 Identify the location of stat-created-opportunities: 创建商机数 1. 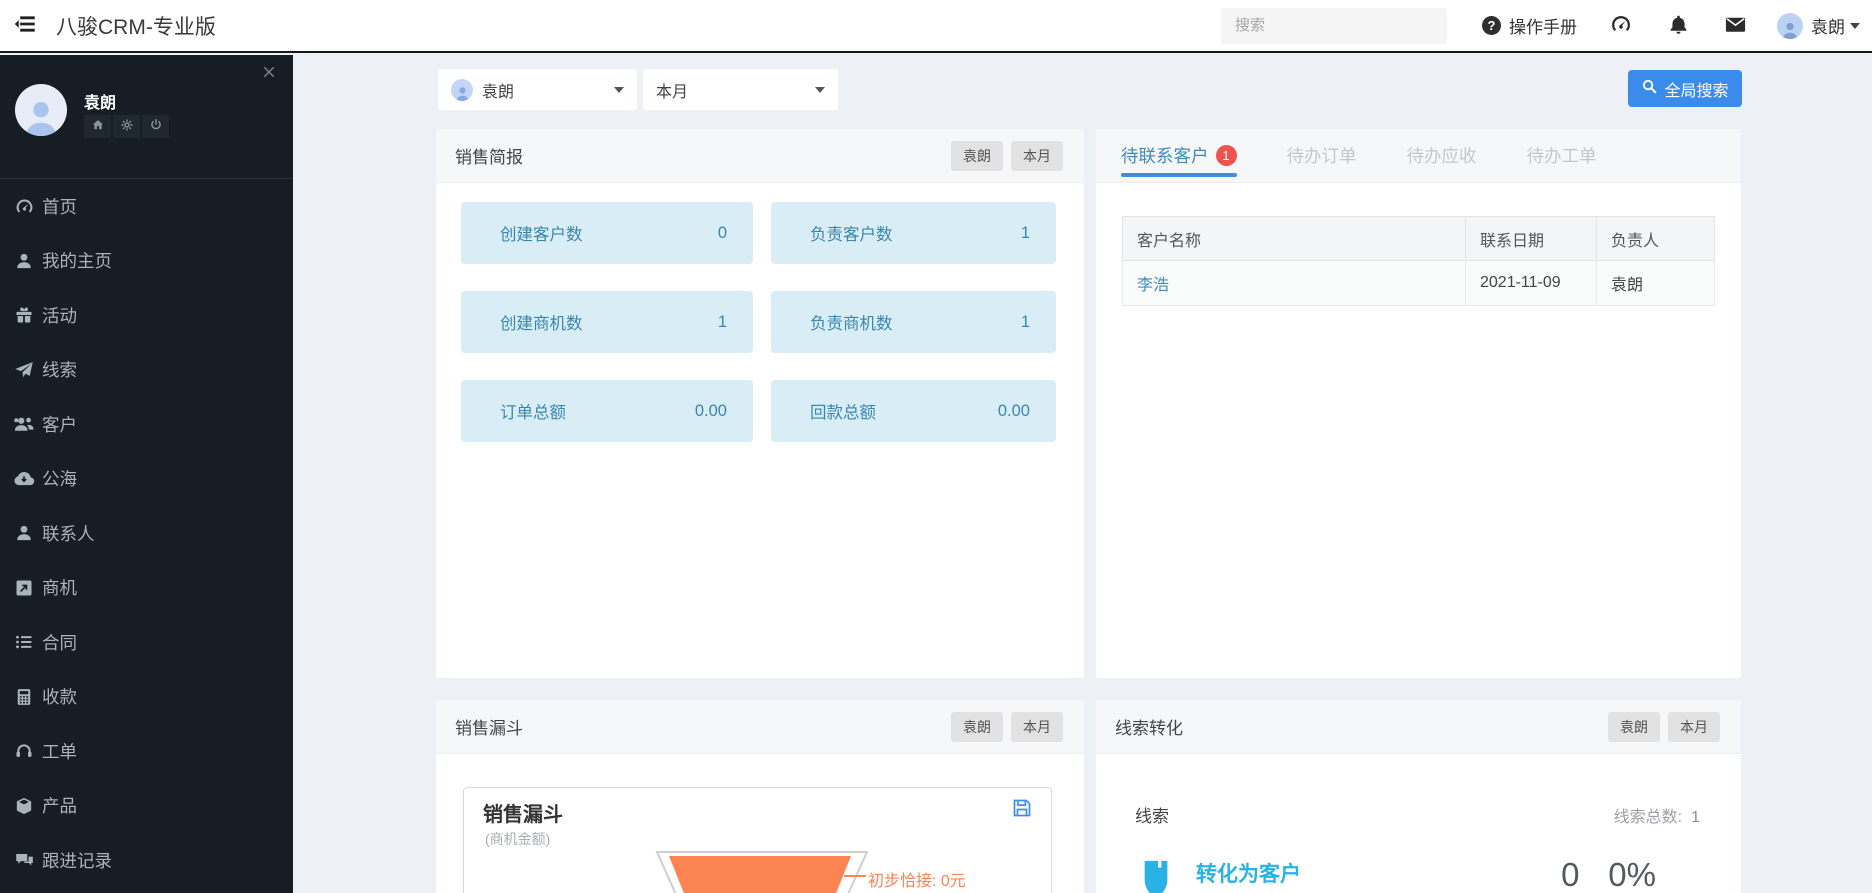
(607, 322).